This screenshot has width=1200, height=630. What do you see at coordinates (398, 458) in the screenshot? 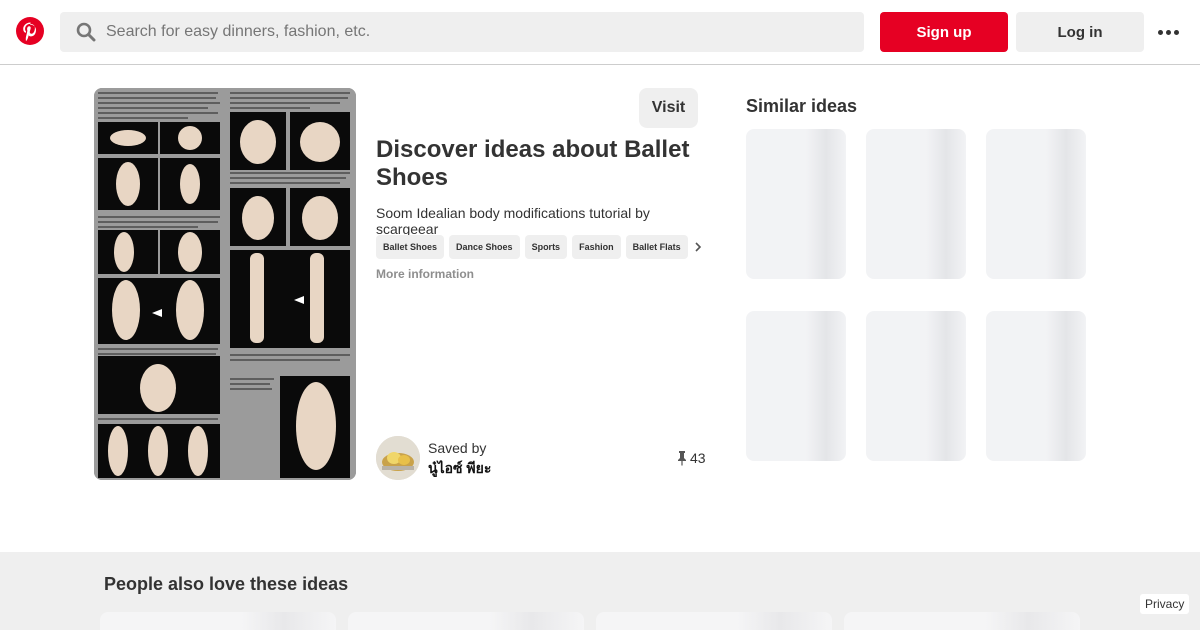
I see `avatar` at bounding box center [398, 458].